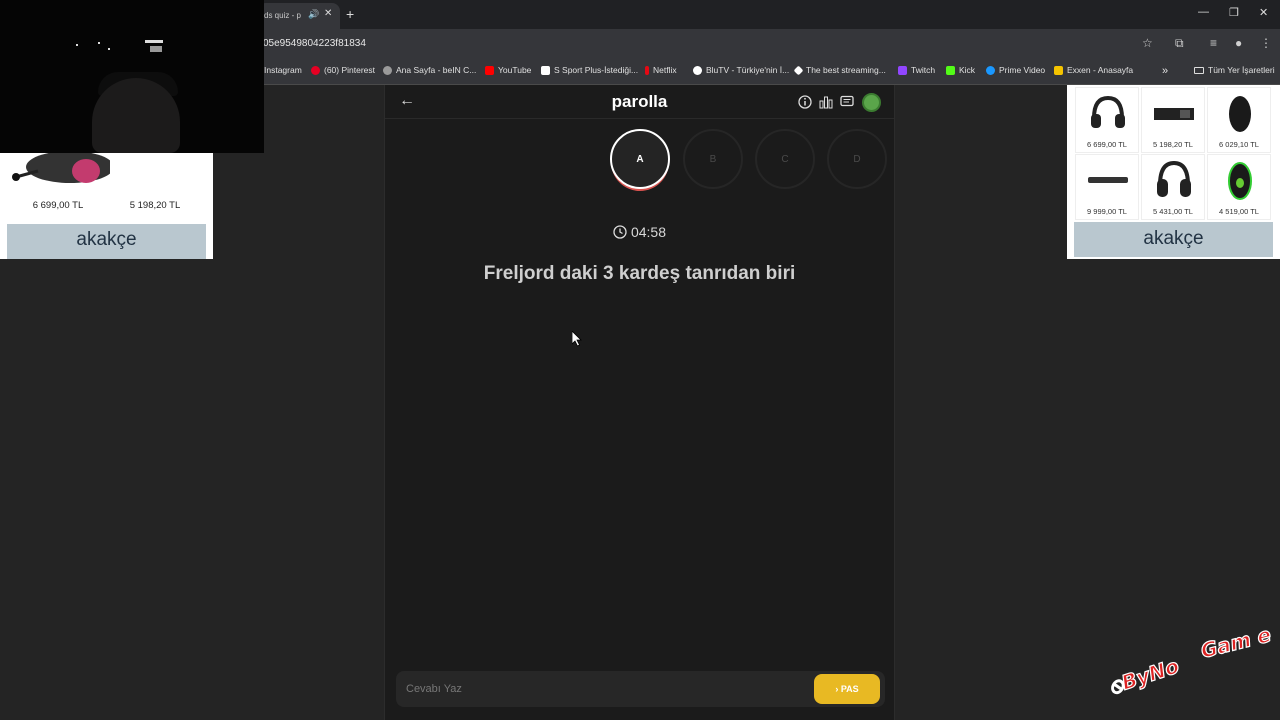  I want to click on mouse-product-image, so click(1240, 114).